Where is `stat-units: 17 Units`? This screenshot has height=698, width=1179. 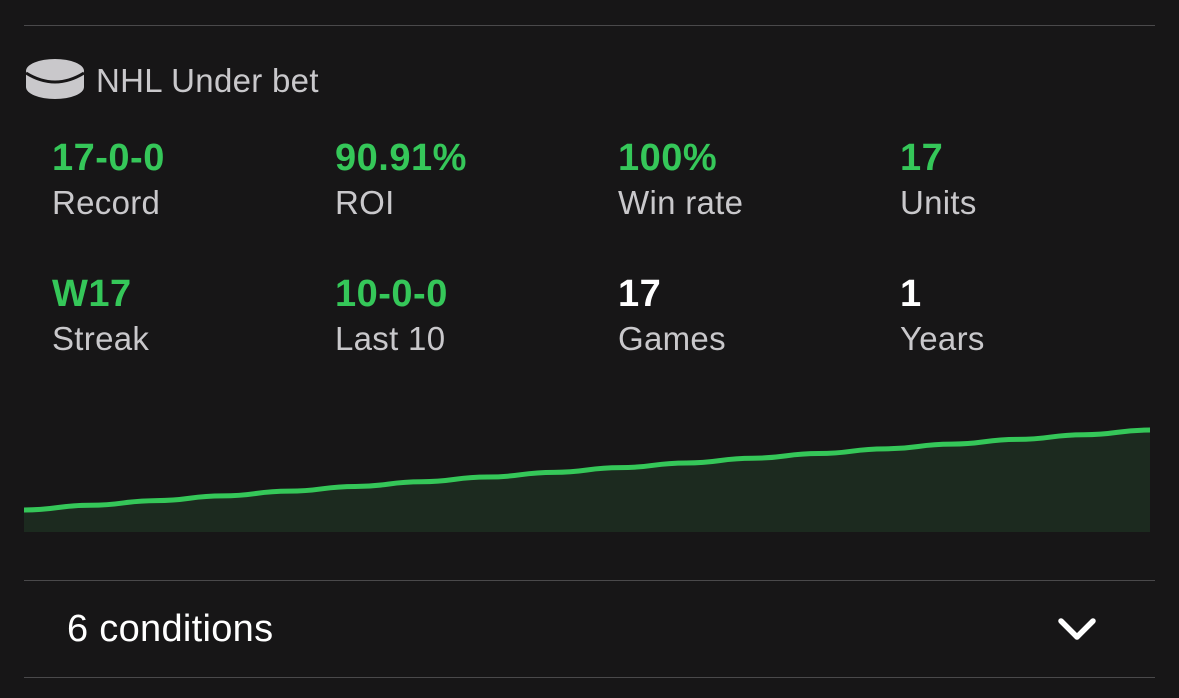
stat-units: 17 Units is located at coordinates (1030, 179).